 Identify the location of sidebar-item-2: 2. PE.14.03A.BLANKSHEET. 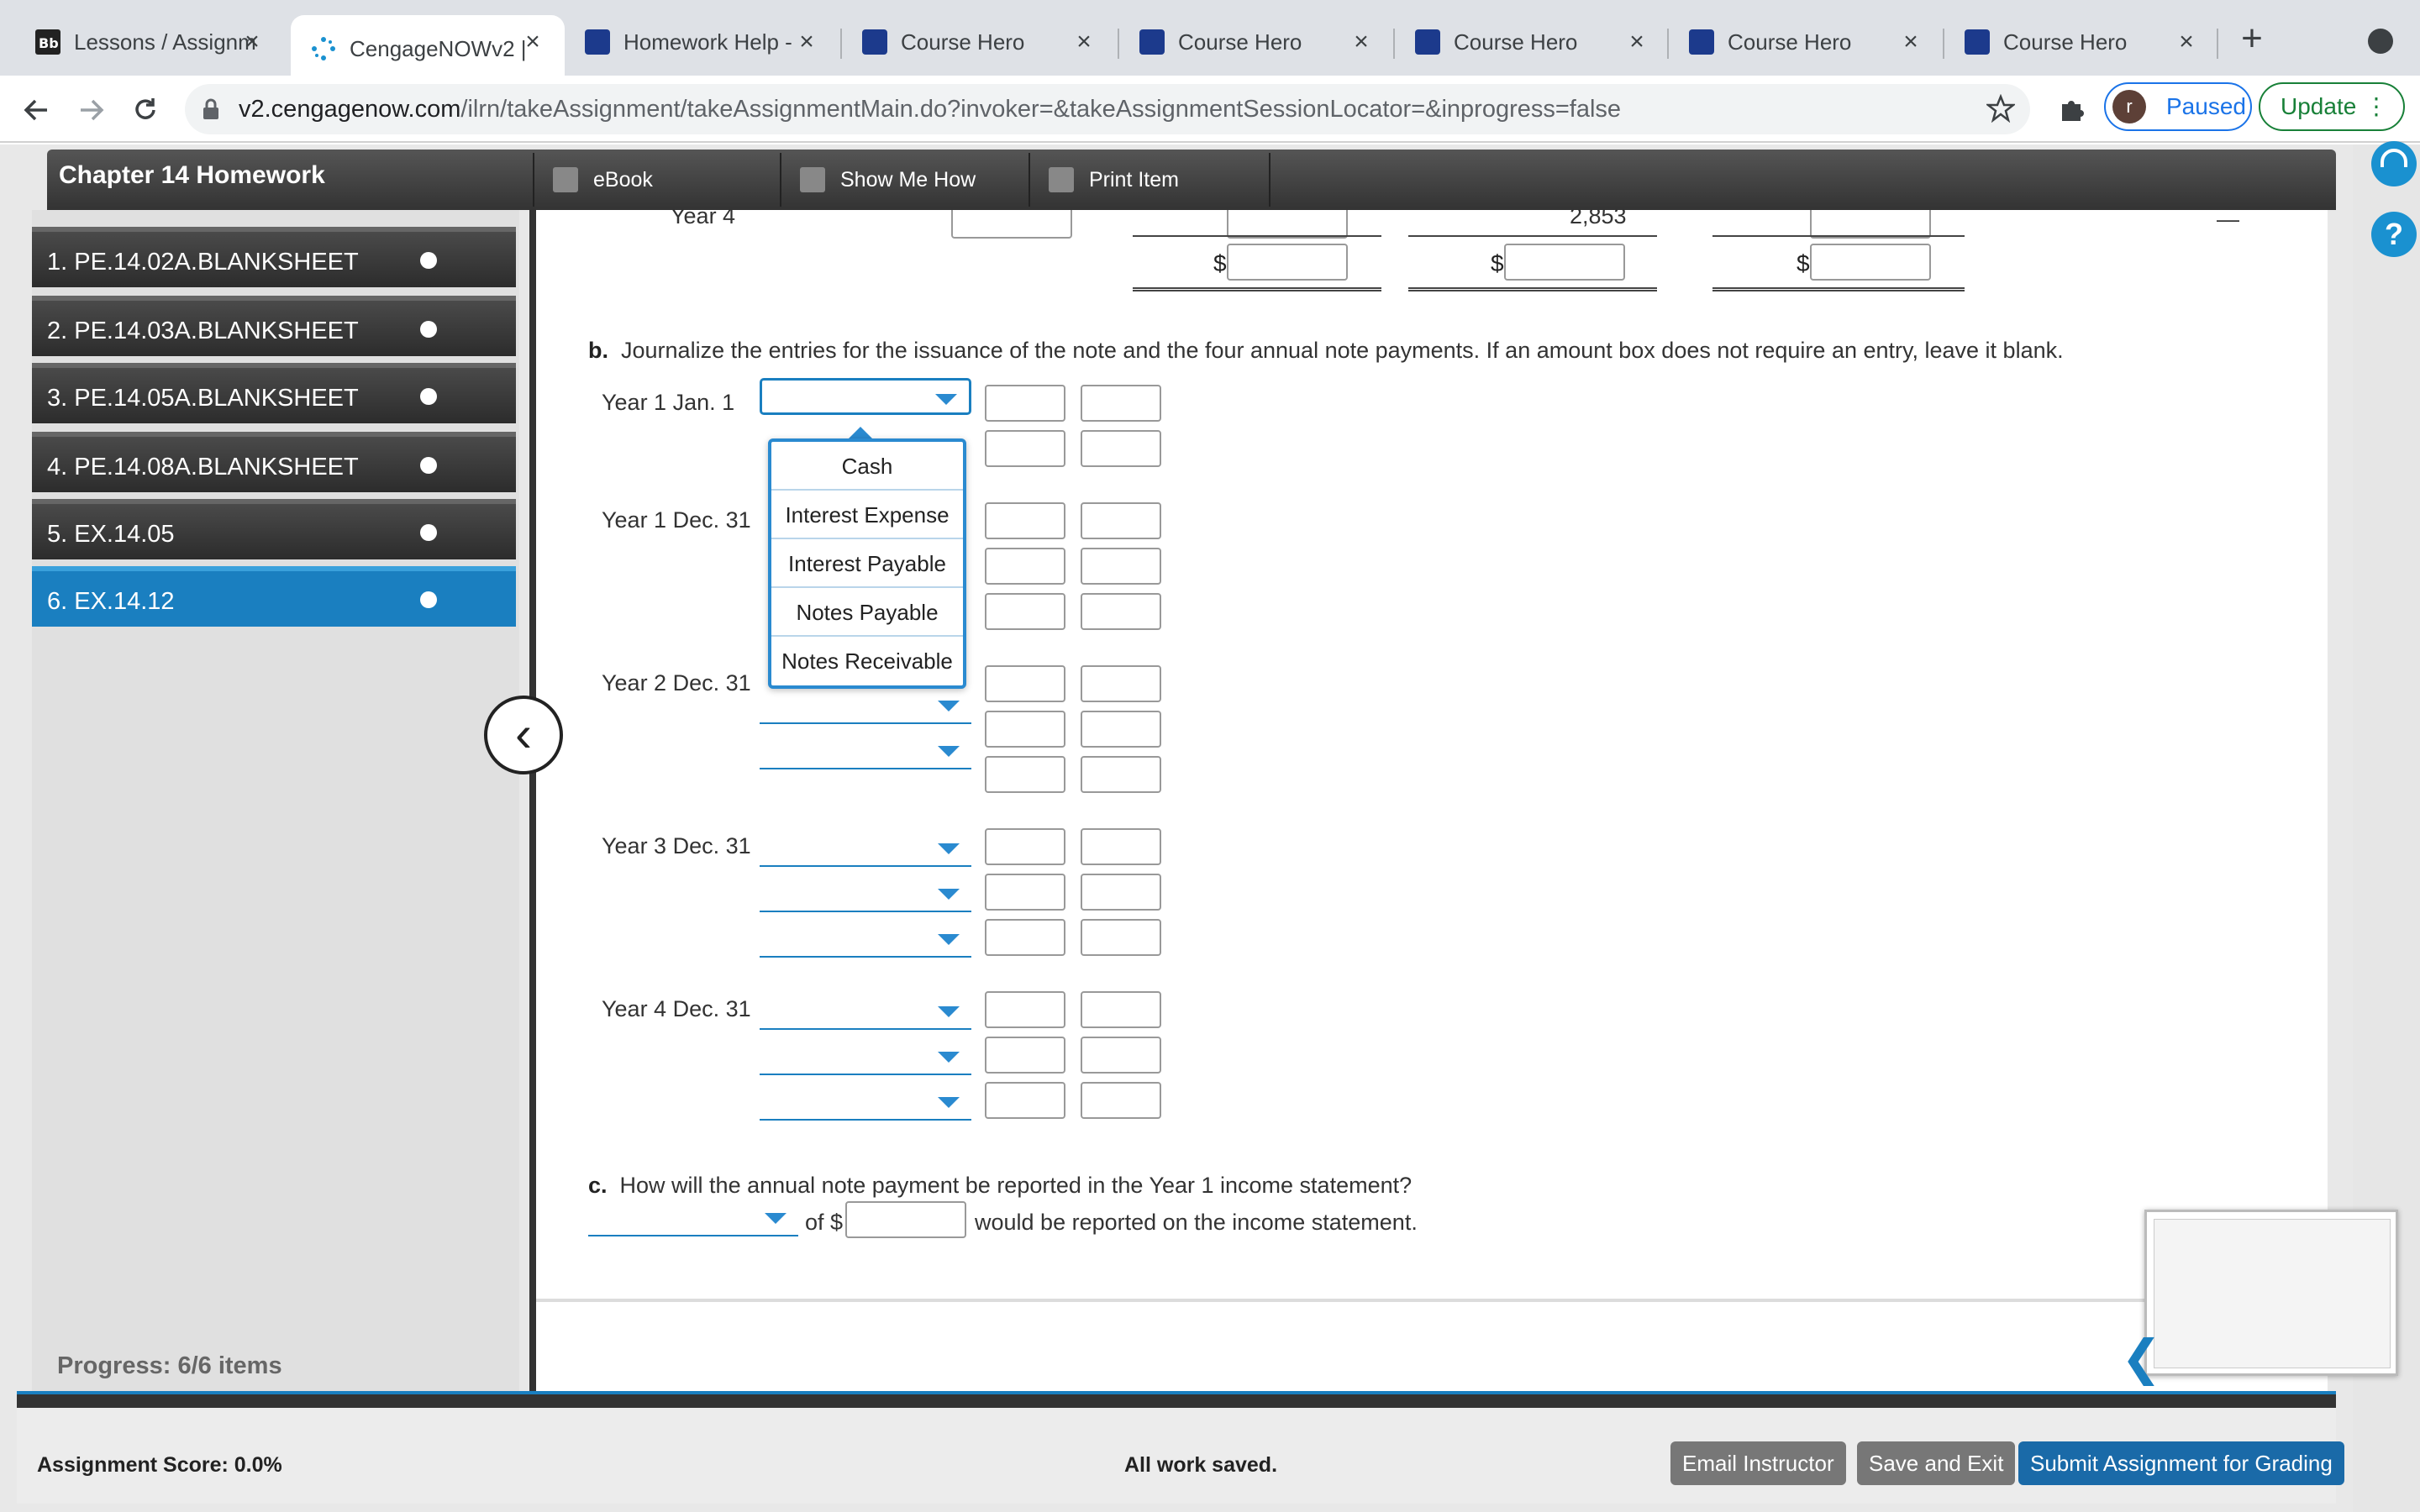
(274, 326).